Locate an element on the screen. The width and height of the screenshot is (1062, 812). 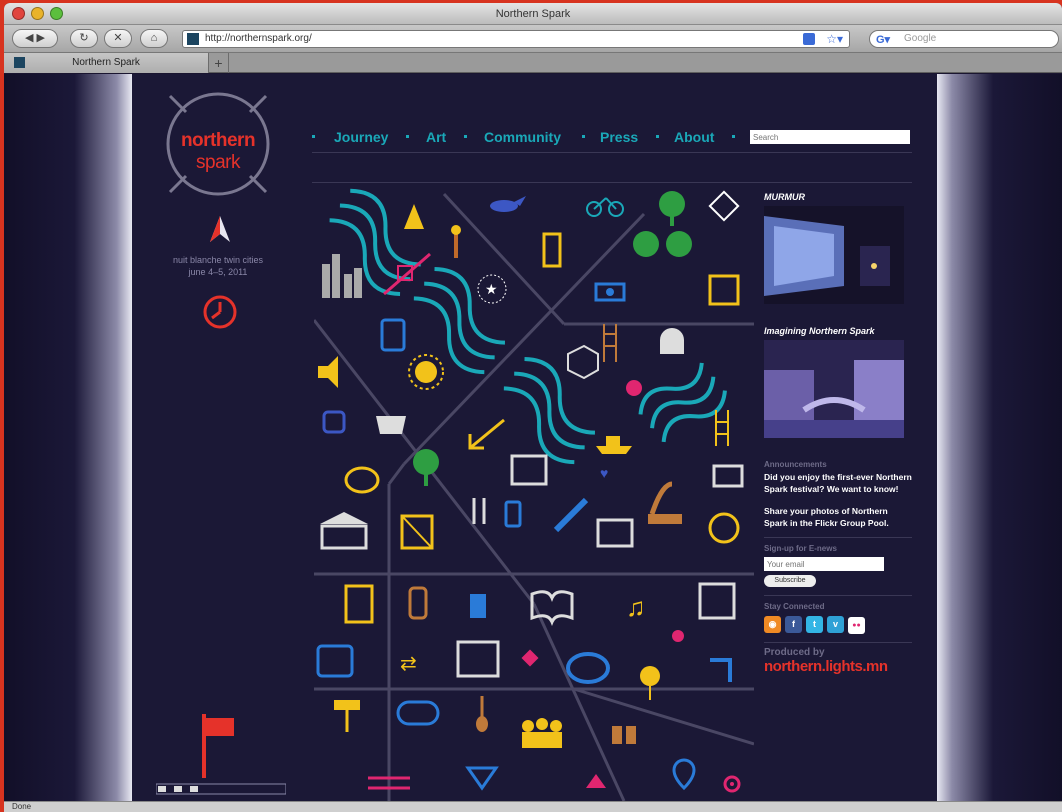
twitter-icon: t is located at coordinates (814, 624).